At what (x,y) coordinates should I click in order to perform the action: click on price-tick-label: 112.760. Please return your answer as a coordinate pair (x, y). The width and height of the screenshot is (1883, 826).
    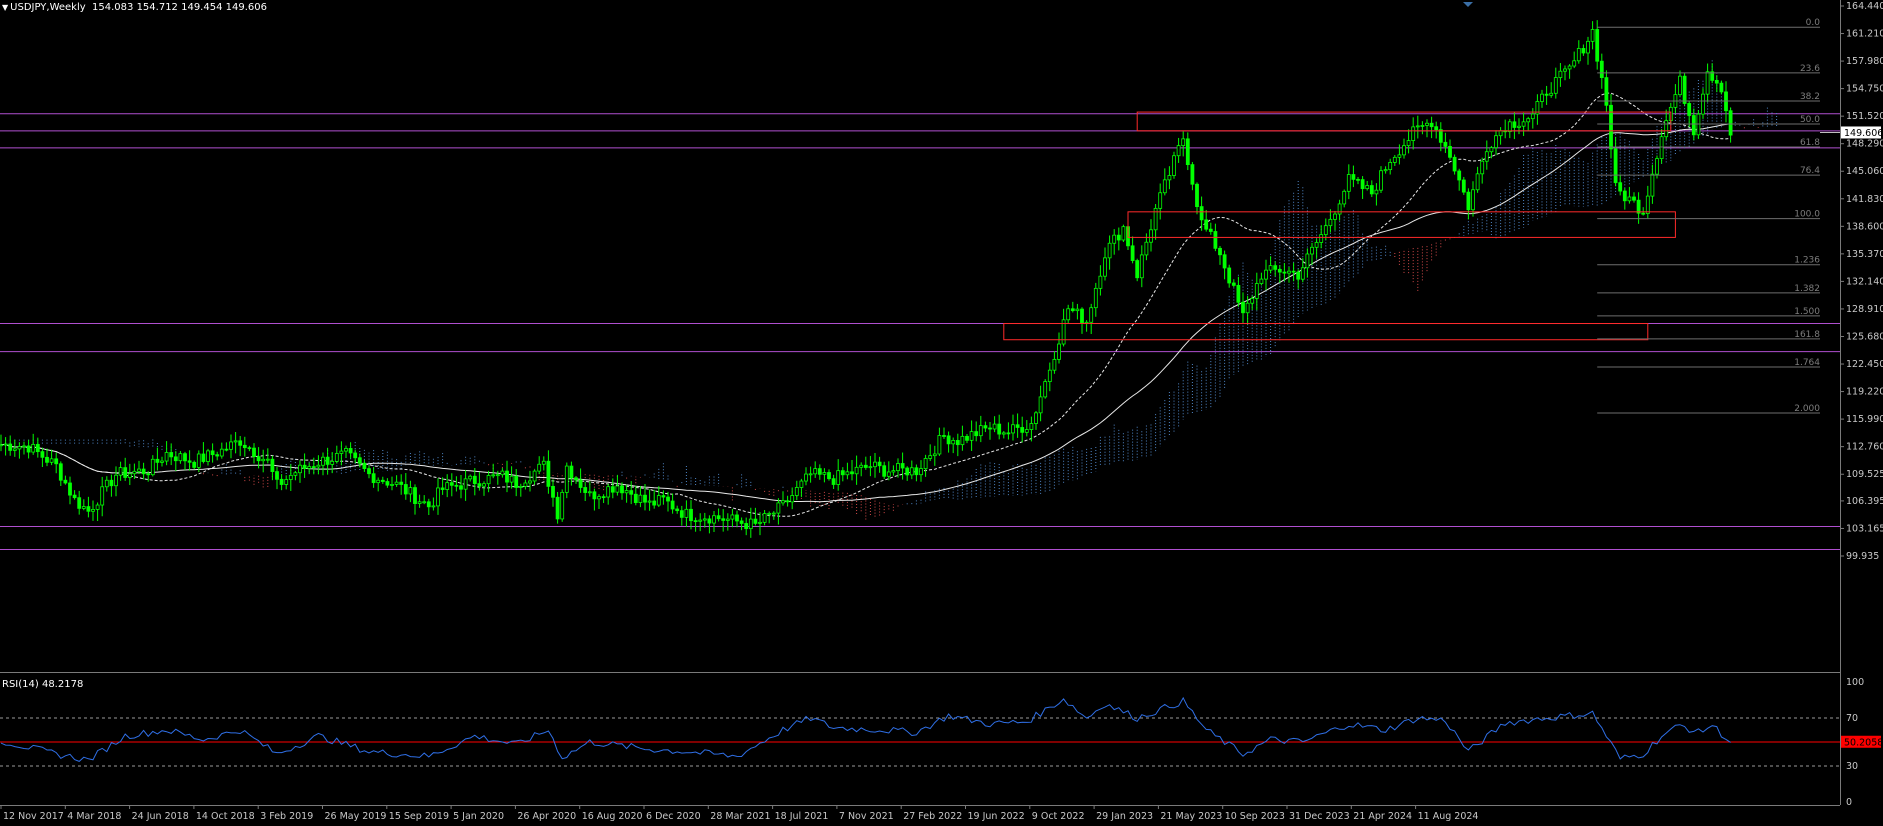
    Looking at the image, I should click on (1864, 447).